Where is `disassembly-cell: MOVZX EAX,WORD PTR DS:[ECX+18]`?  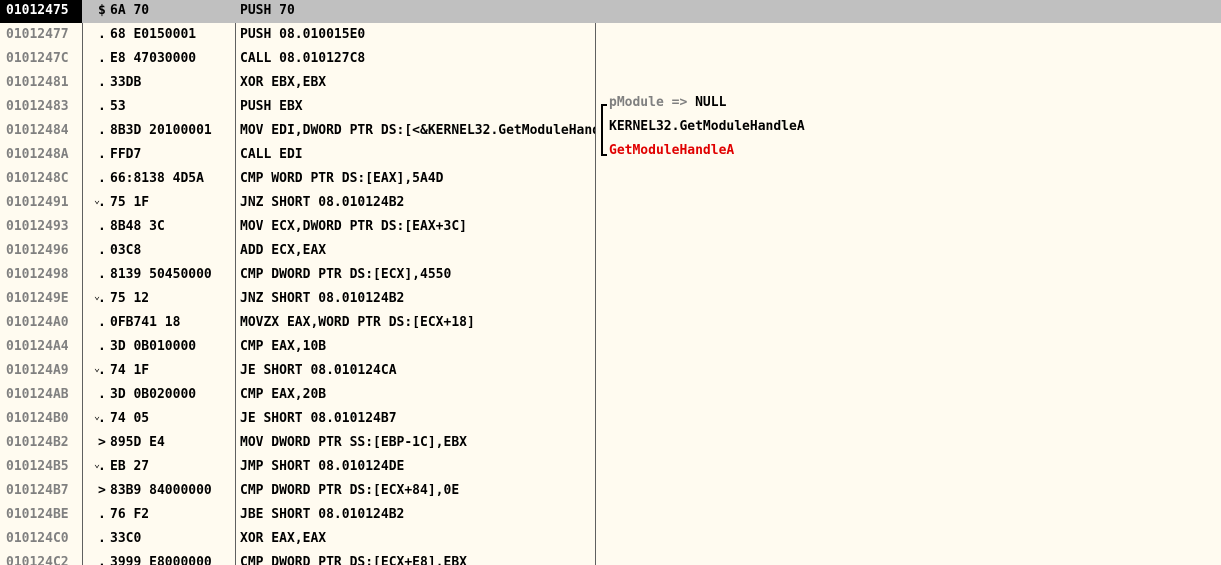
disassembly-cell: MOVZX EAX,WORD PTR DS:[ECX+18] is located at coordinates (357, 322).